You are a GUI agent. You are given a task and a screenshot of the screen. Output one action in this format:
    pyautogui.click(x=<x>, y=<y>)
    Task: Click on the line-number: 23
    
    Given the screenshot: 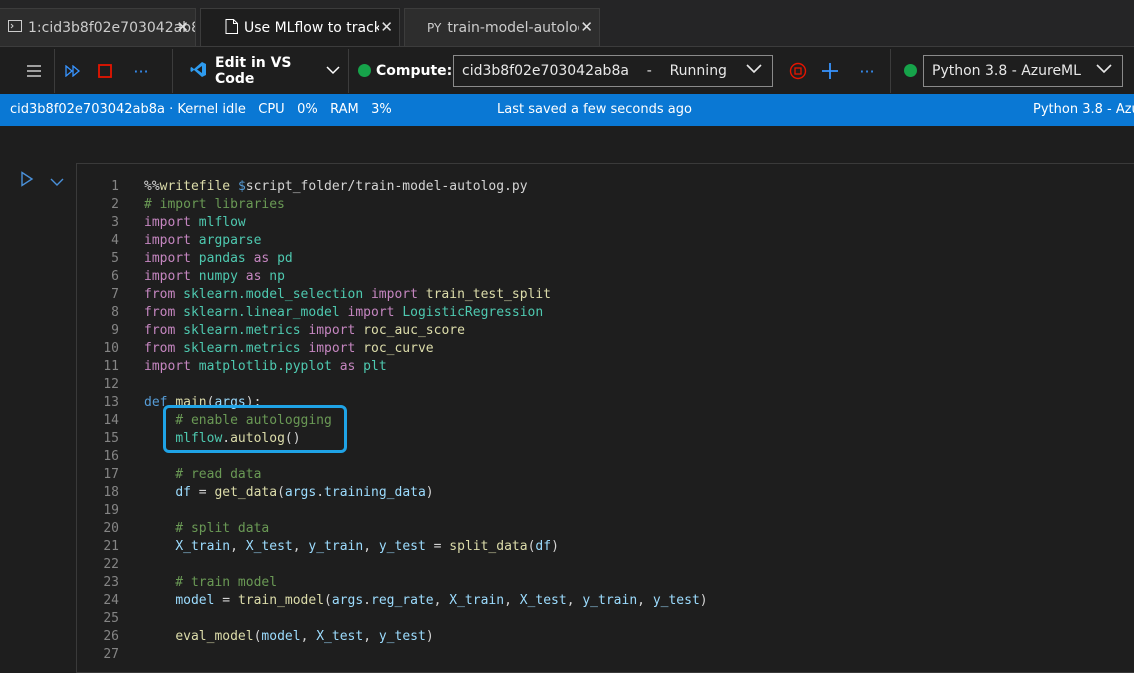 What is the action you would take?
    pyautogui.click(x=111, y=582)
    